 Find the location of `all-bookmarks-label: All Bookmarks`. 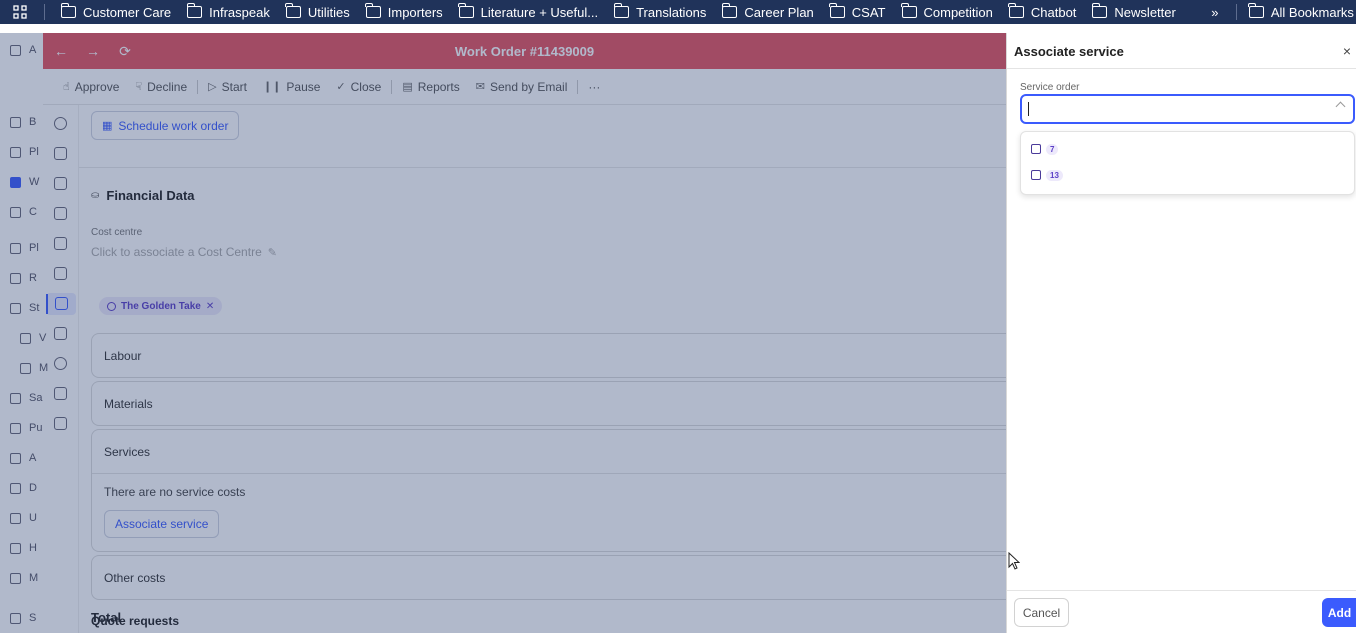

all-bookmarks-label: All Bookmarks is located at coordinates (1312, 12).